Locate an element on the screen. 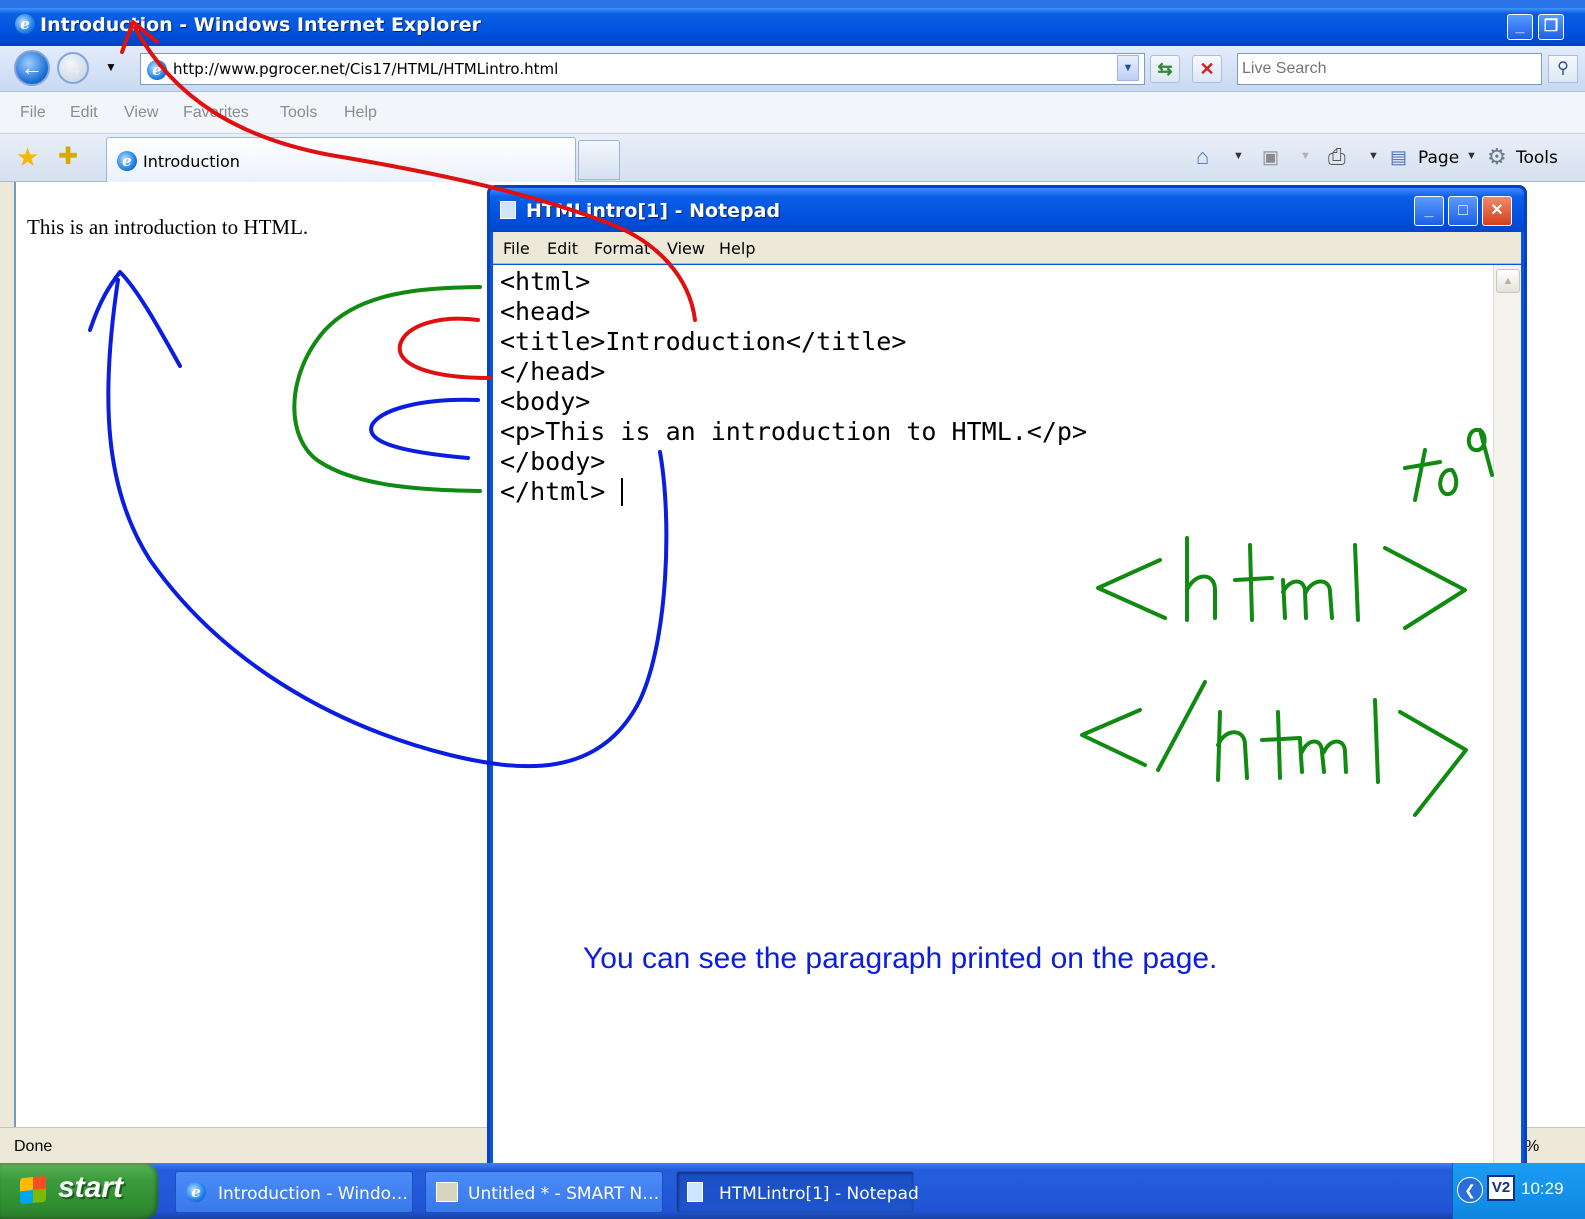  tray-app-icon: V2 is located at coordinates (1501, 1188).